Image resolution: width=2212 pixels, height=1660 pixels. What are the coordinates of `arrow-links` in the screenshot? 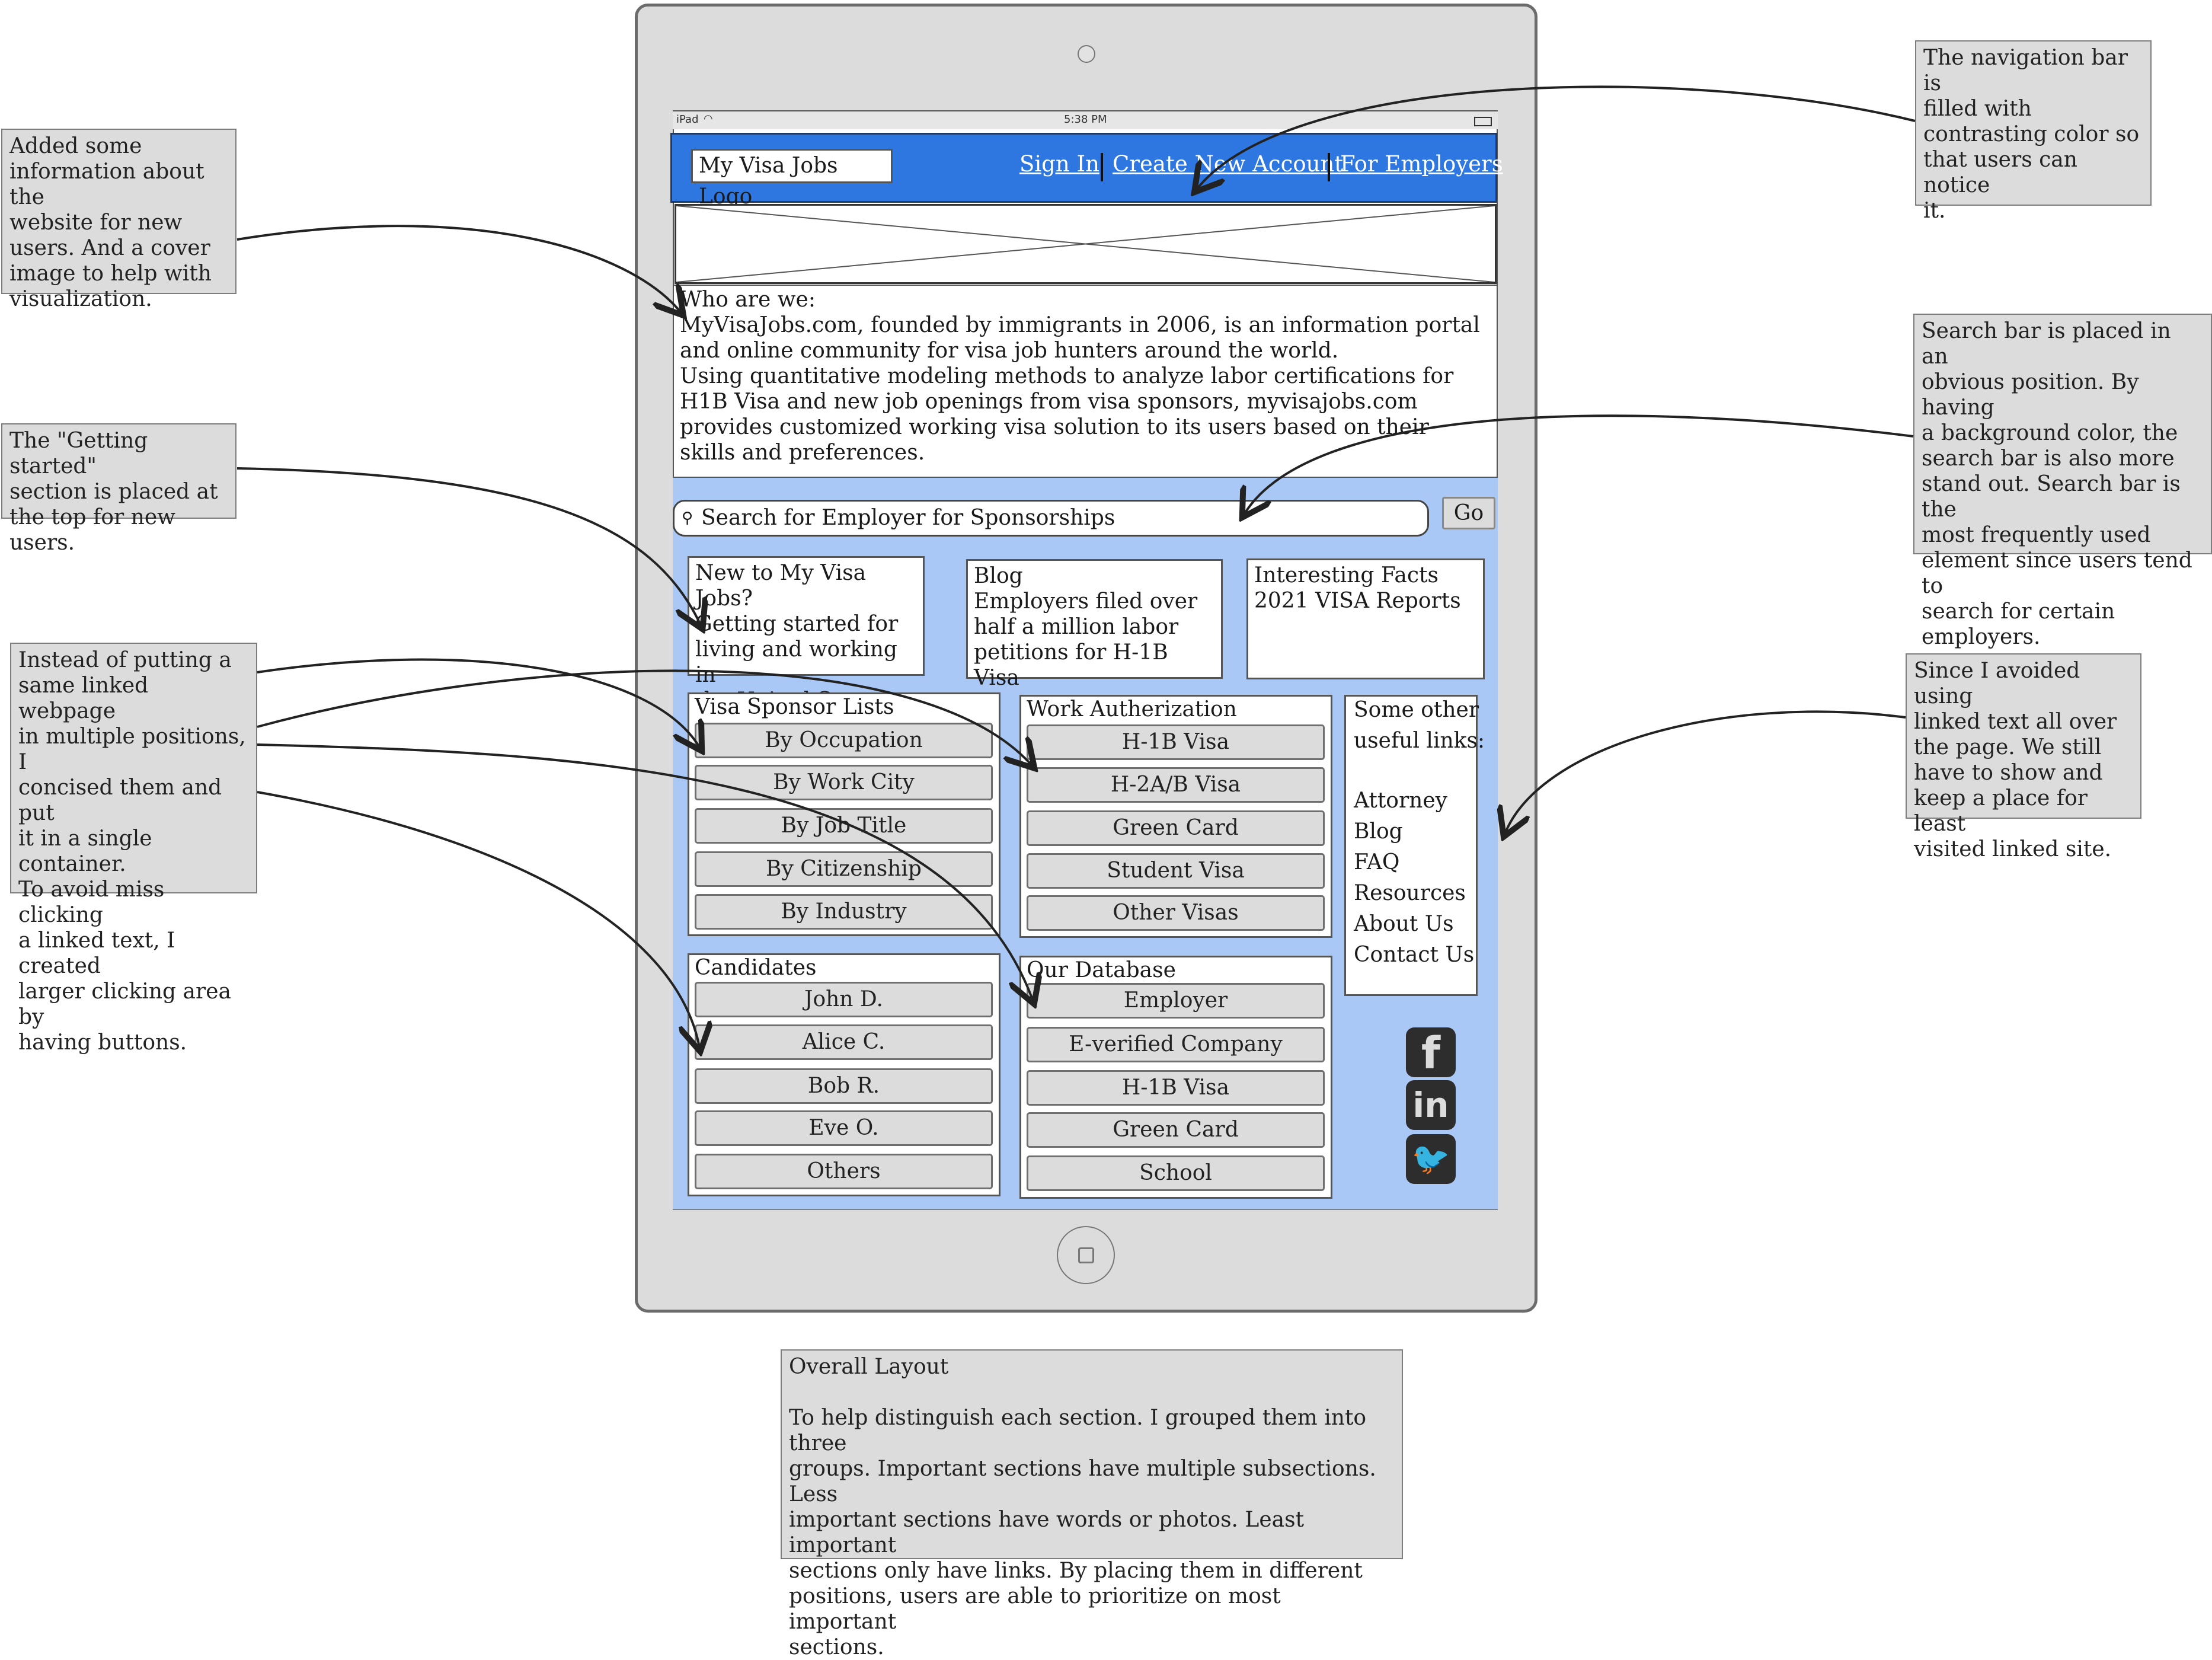 It's located at (1706, 771).